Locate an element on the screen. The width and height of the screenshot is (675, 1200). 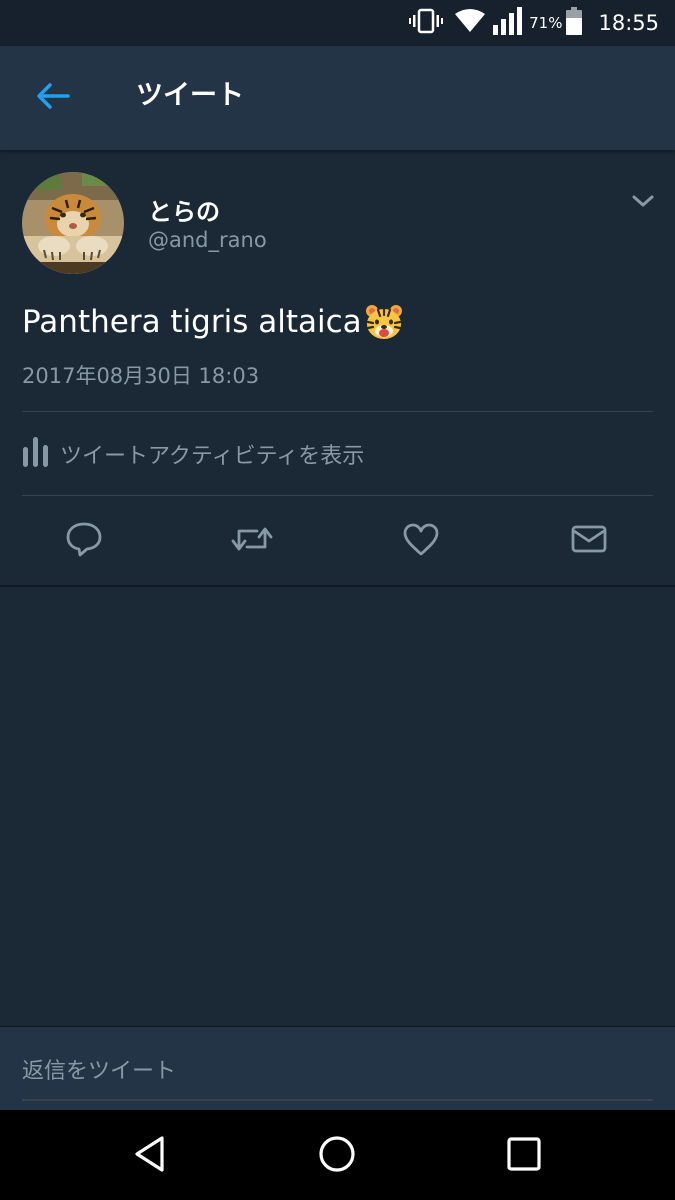
tweet-activity-link: ツイートアクティビティを表示 is located at coordinates (193, 454).